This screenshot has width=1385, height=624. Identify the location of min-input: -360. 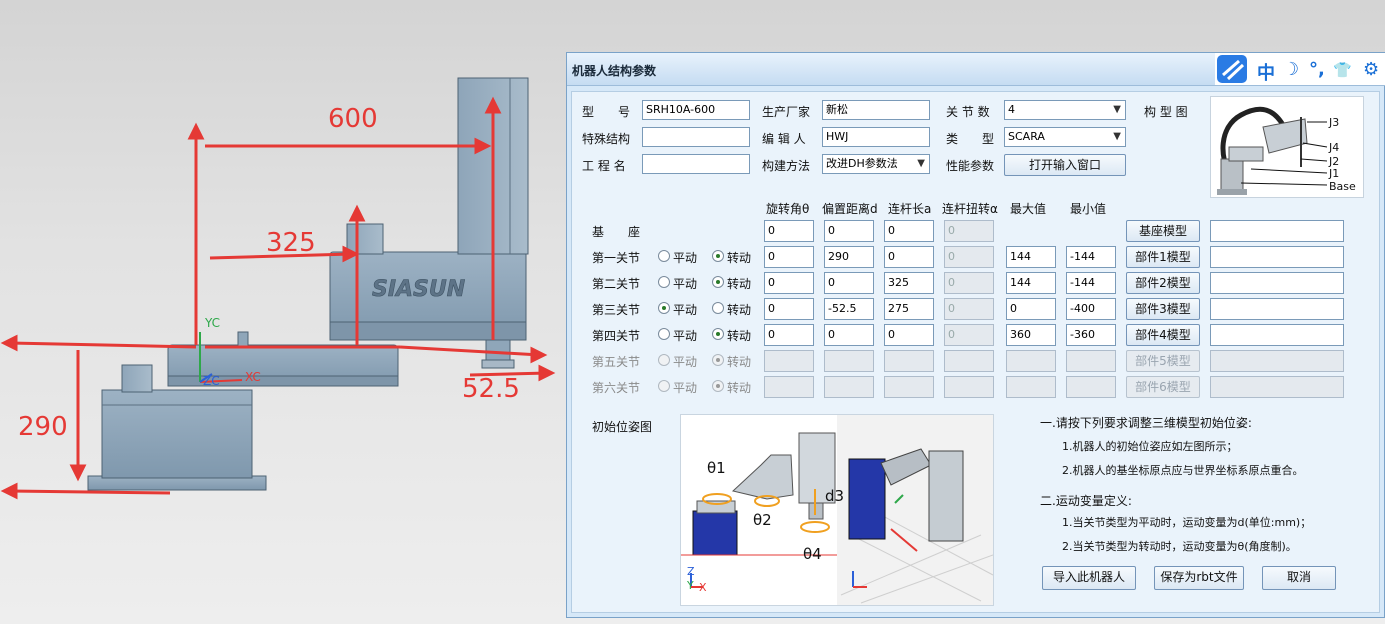
(1091, 335).